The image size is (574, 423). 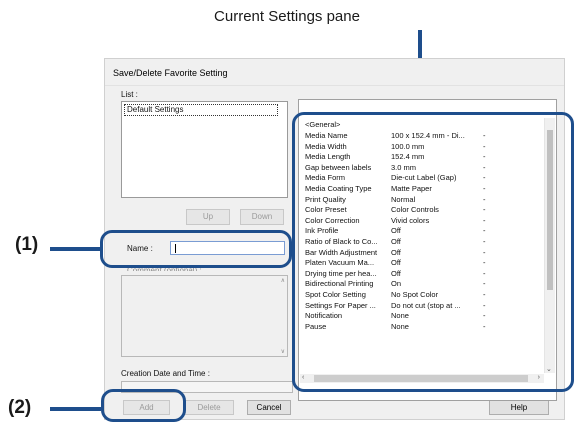 What do you see at coordinates (75, 249) in the screenshot?
I see `marker-1-line` at bounding box center [75, 249].